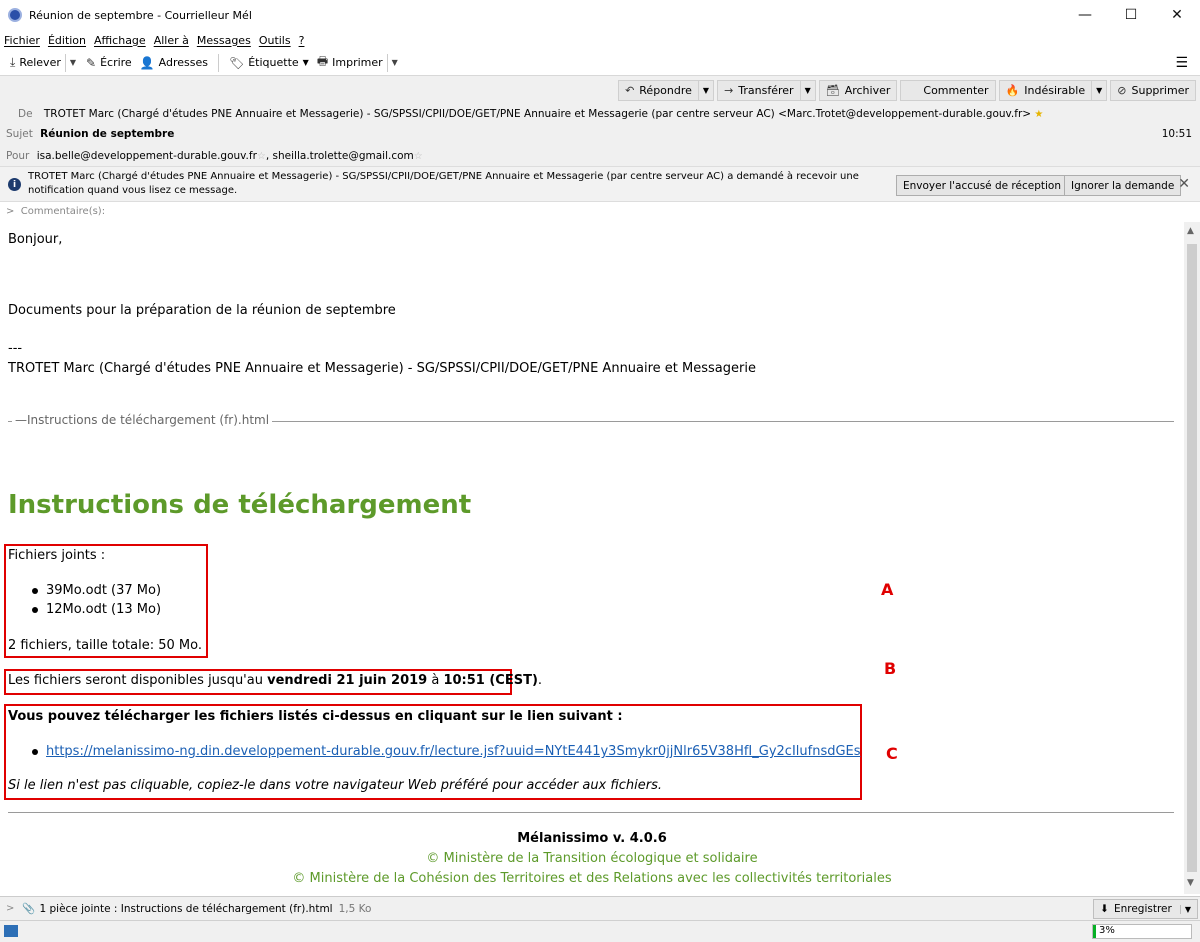 The image size is (1200, 942). What do you see at coordinates (171, 40) in the screenshot?
I see `menu-aller-a: Aller à` at bounding box center [171, 40].